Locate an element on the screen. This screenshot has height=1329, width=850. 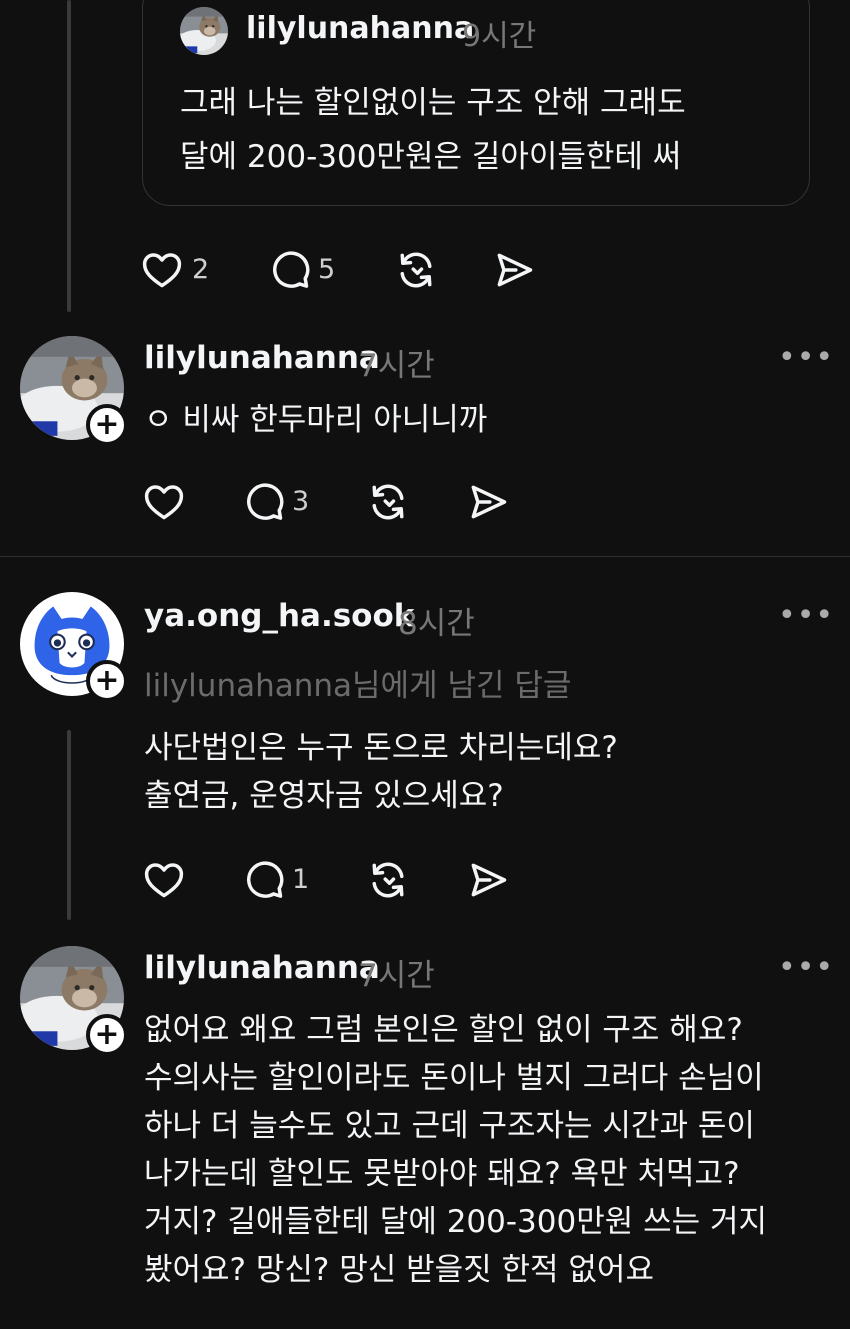
like-count: 2 is located at coordinates (201, 269).